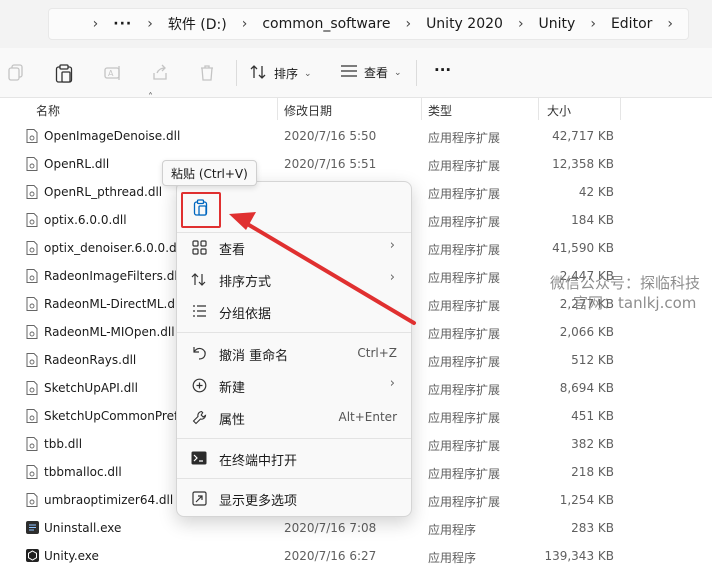 The height and width of the screenshot is (574, 712). I want to click on command-bar: A 排序 ⌄ 查看 ⌄ ···, so click(356, 73).